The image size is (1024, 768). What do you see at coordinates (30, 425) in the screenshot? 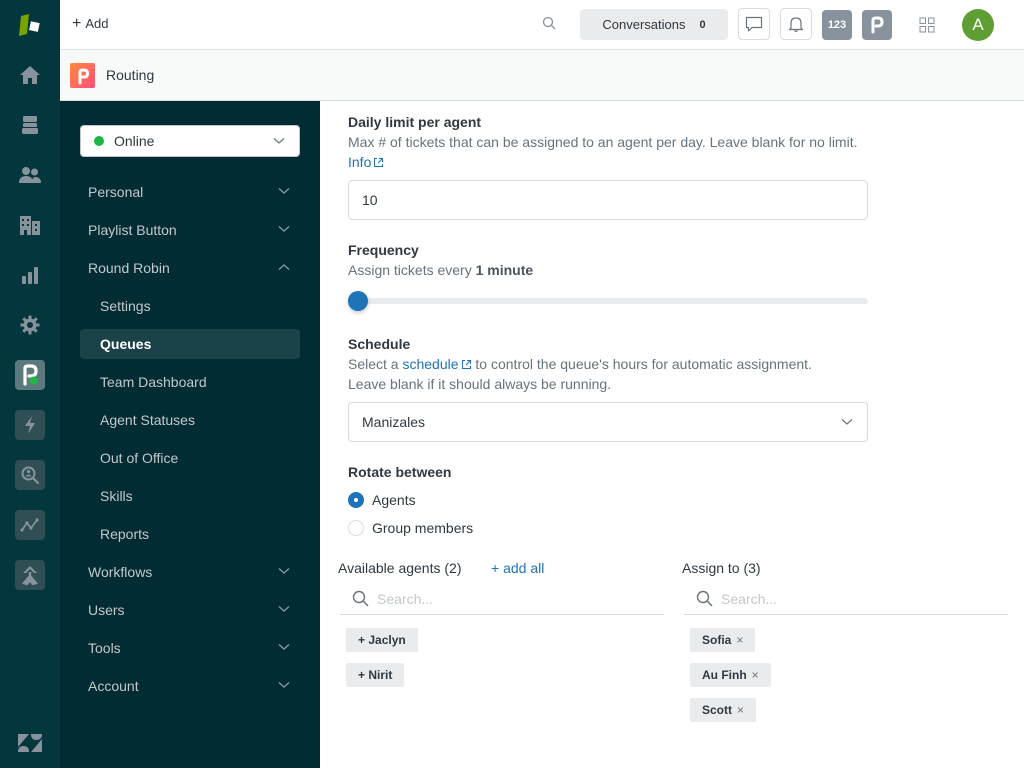
I see `lightning-app-icon` at bounding box center [30, 425].